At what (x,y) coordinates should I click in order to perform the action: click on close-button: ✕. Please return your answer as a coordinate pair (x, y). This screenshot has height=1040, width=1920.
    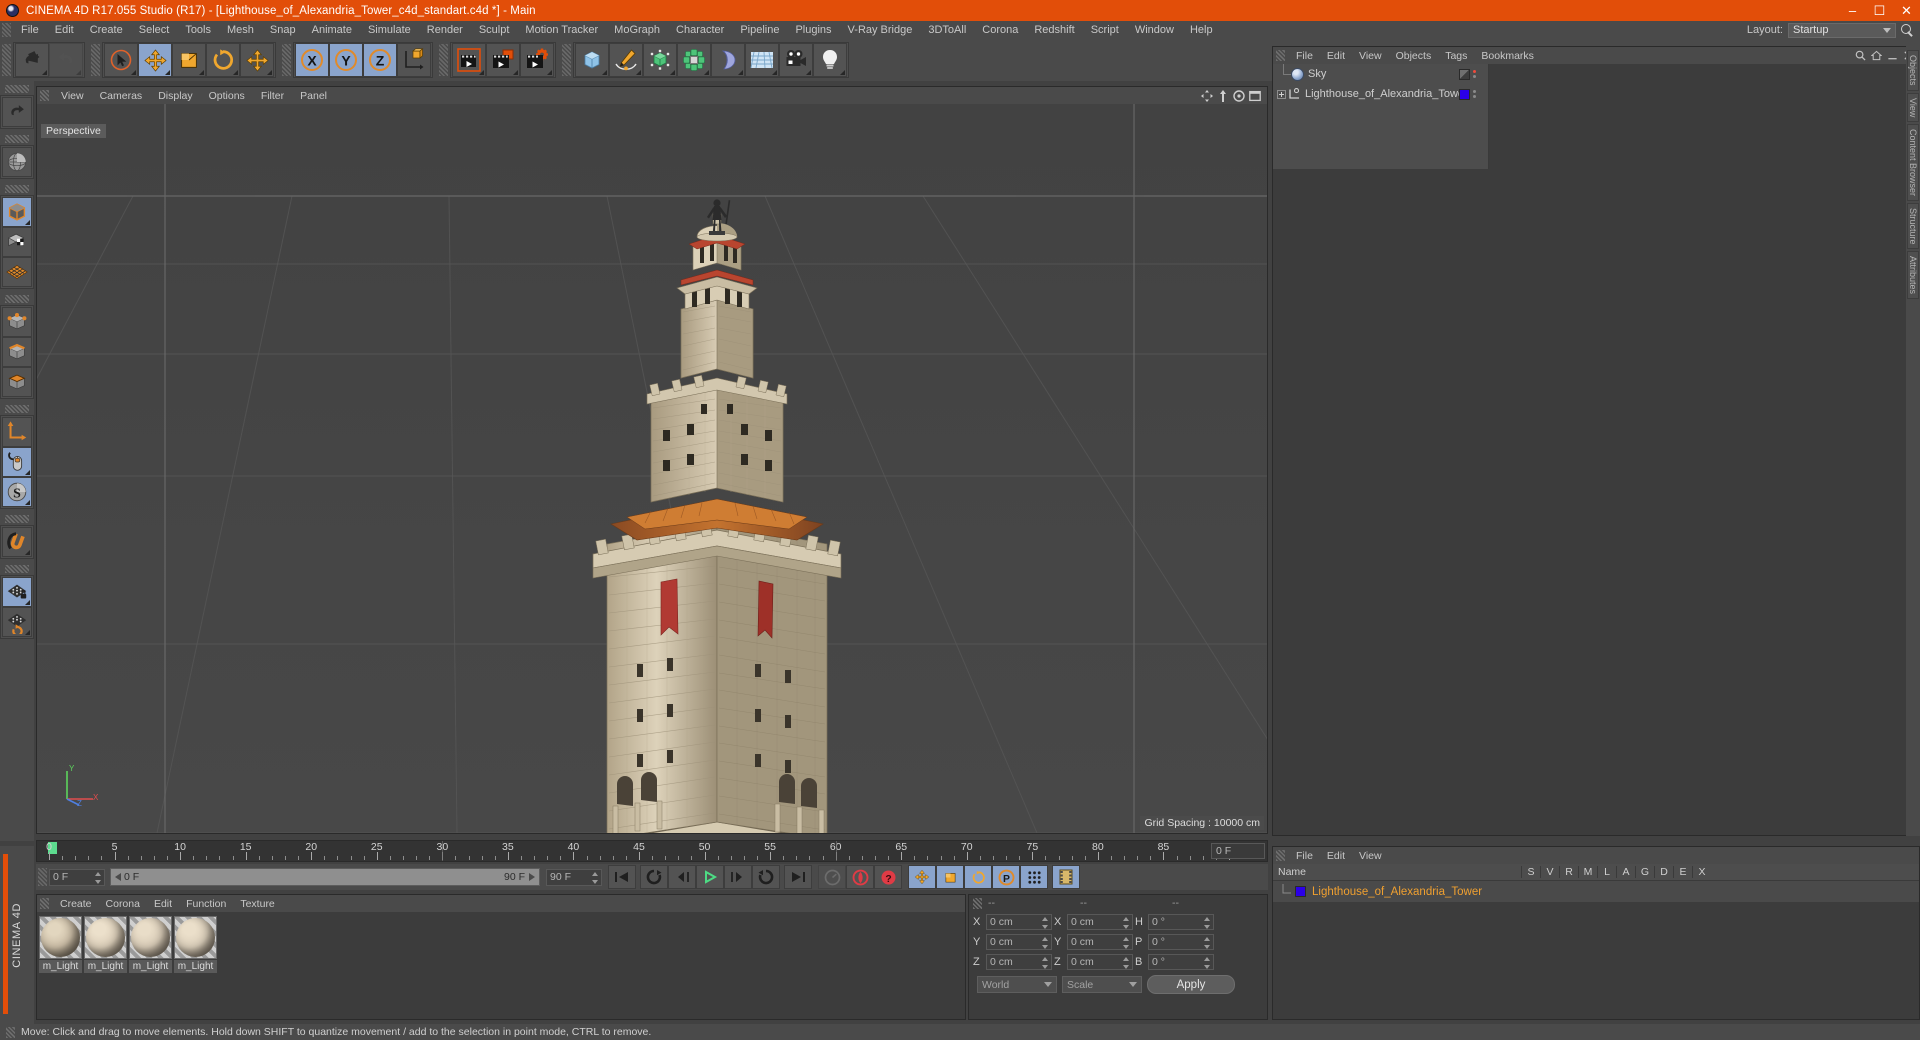
    Looking at the image, I should click on (1906, 10).